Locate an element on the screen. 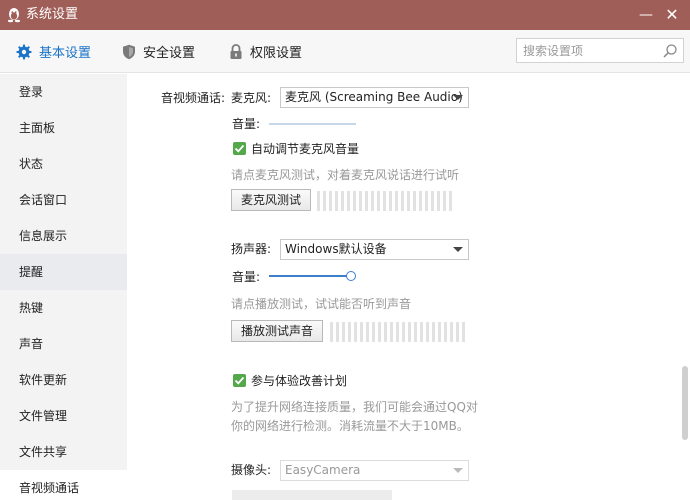 The width and height of the screenshot is (690, 500). speaker-label: 扬声器: is located at coordinates (251, 249).